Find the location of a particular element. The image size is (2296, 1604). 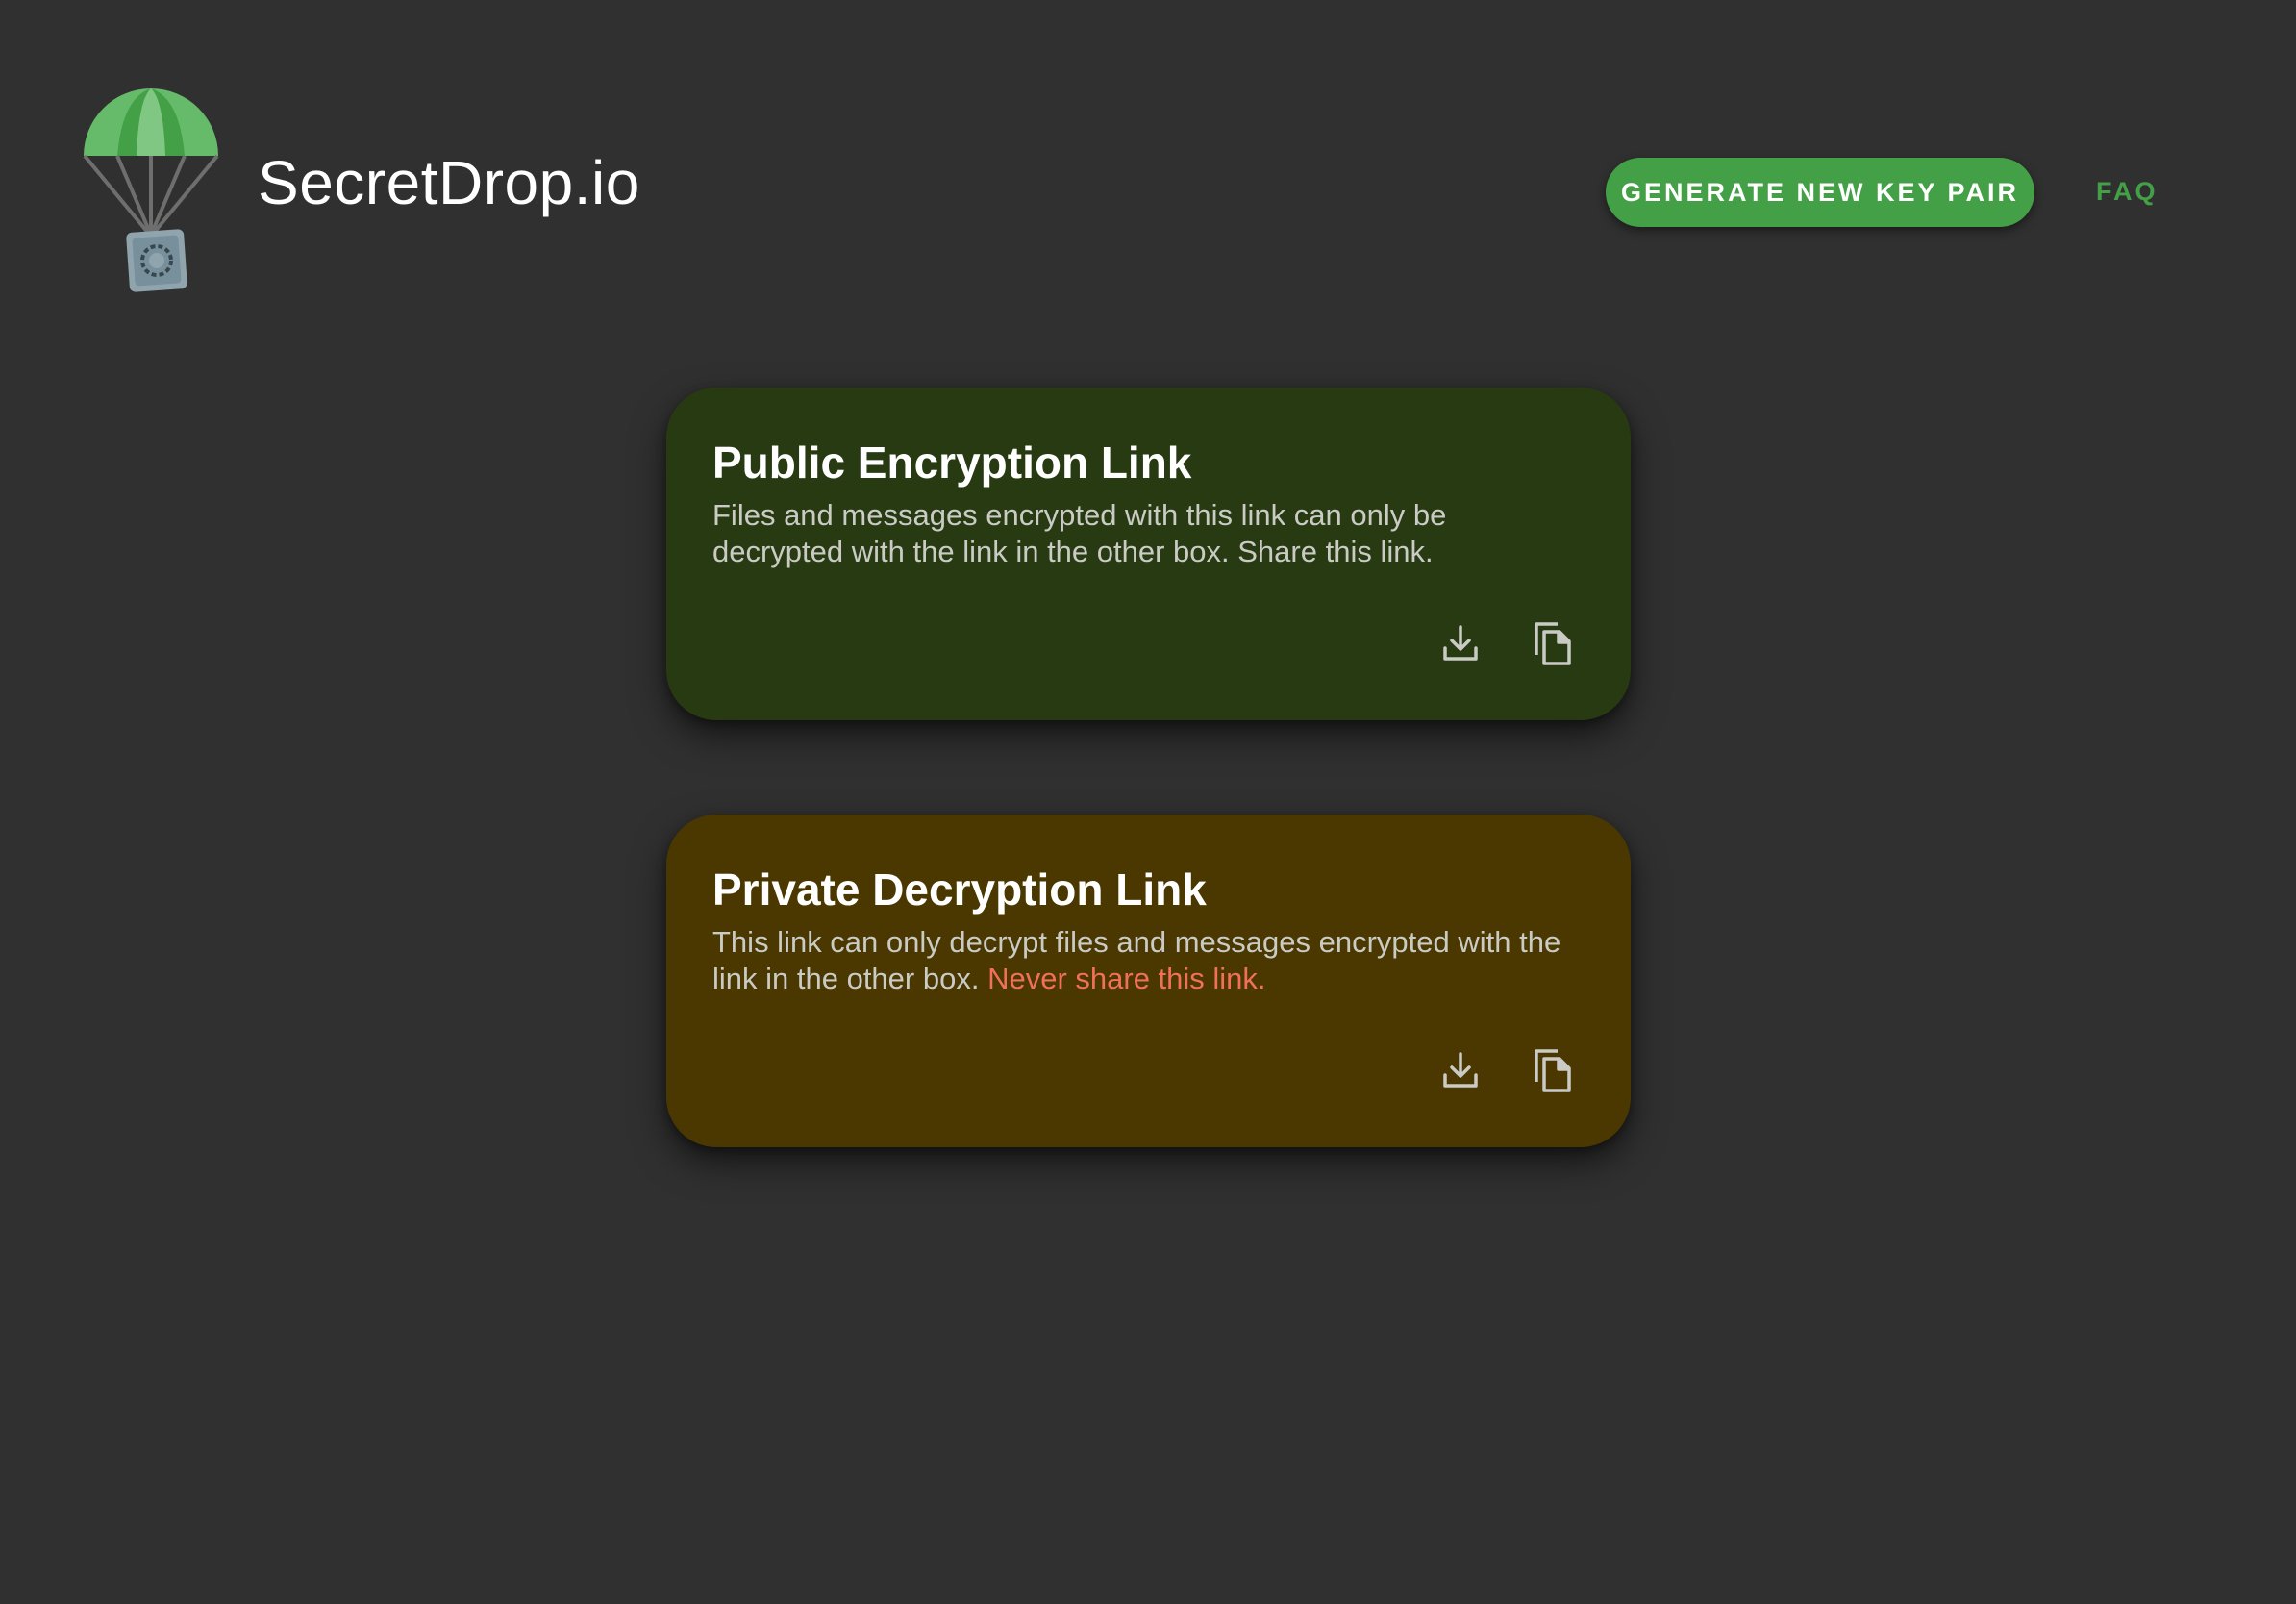

parachute-safe-icon is located at coordinates (151, 190).